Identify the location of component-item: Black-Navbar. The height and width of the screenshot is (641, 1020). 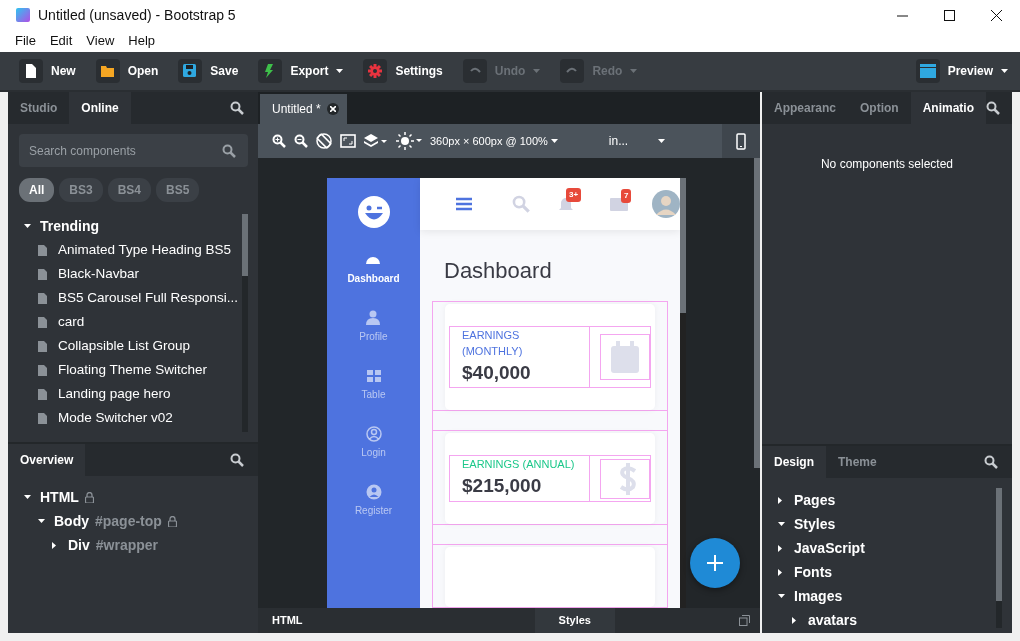
(99, 274).